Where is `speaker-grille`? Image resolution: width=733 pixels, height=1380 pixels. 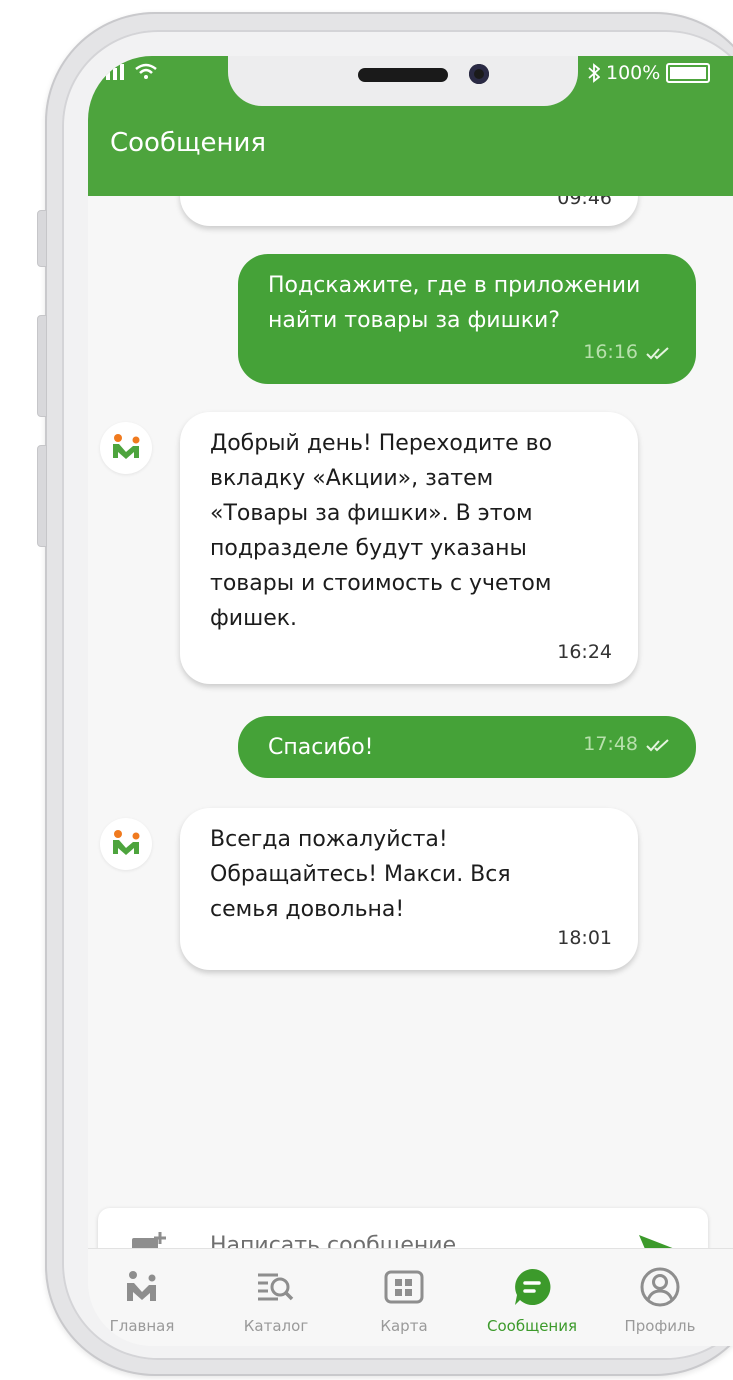
speaker-grille is located at coordinates (403, 75).